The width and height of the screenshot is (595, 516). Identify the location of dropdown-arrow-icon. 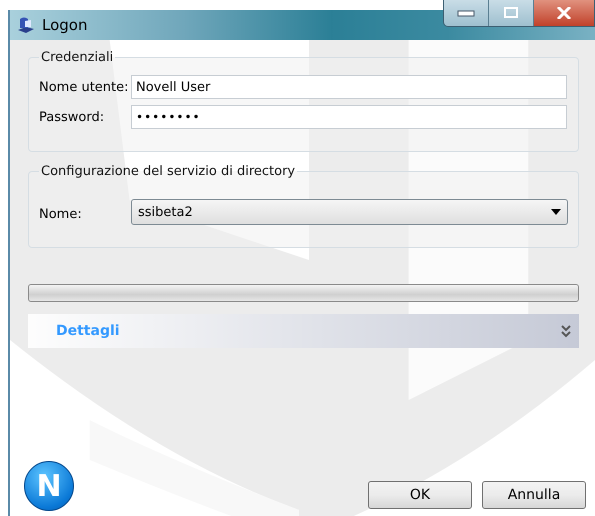
(556, 212).